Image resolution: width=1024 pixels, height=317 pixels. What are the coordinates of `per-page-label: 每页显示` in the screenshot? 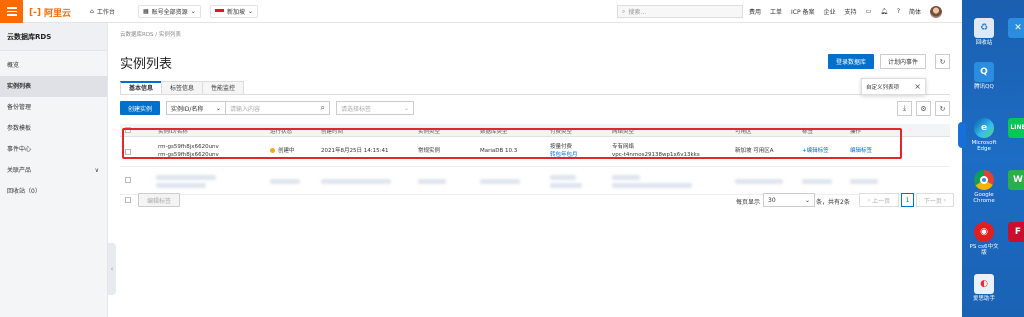 It's located at (748, 202).